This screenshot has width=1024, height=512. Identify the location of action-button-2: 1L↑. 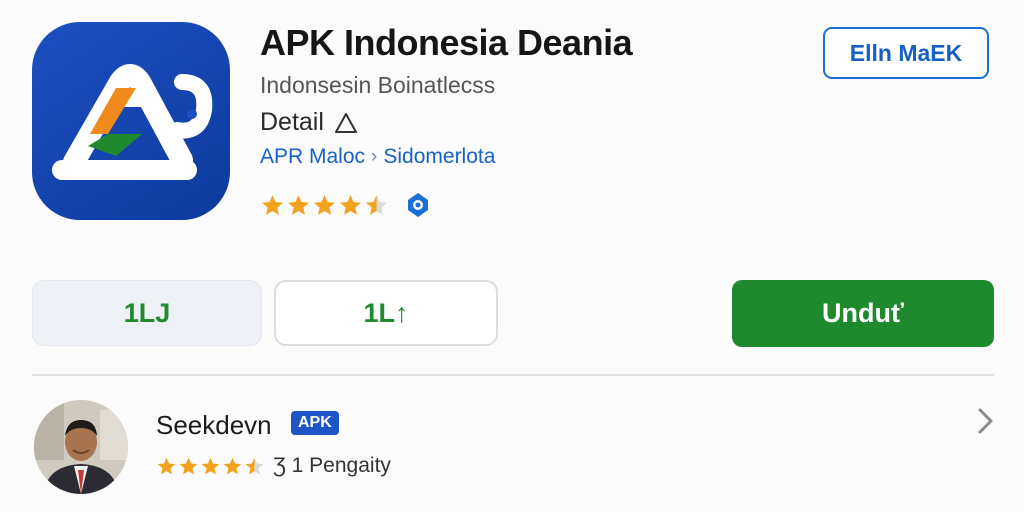
(386, 313).